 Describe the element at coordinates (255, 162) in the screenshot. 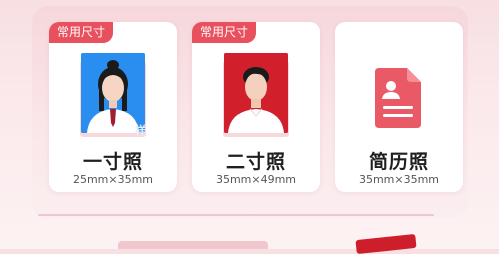

I see `card-title: 二寸照` at that location.